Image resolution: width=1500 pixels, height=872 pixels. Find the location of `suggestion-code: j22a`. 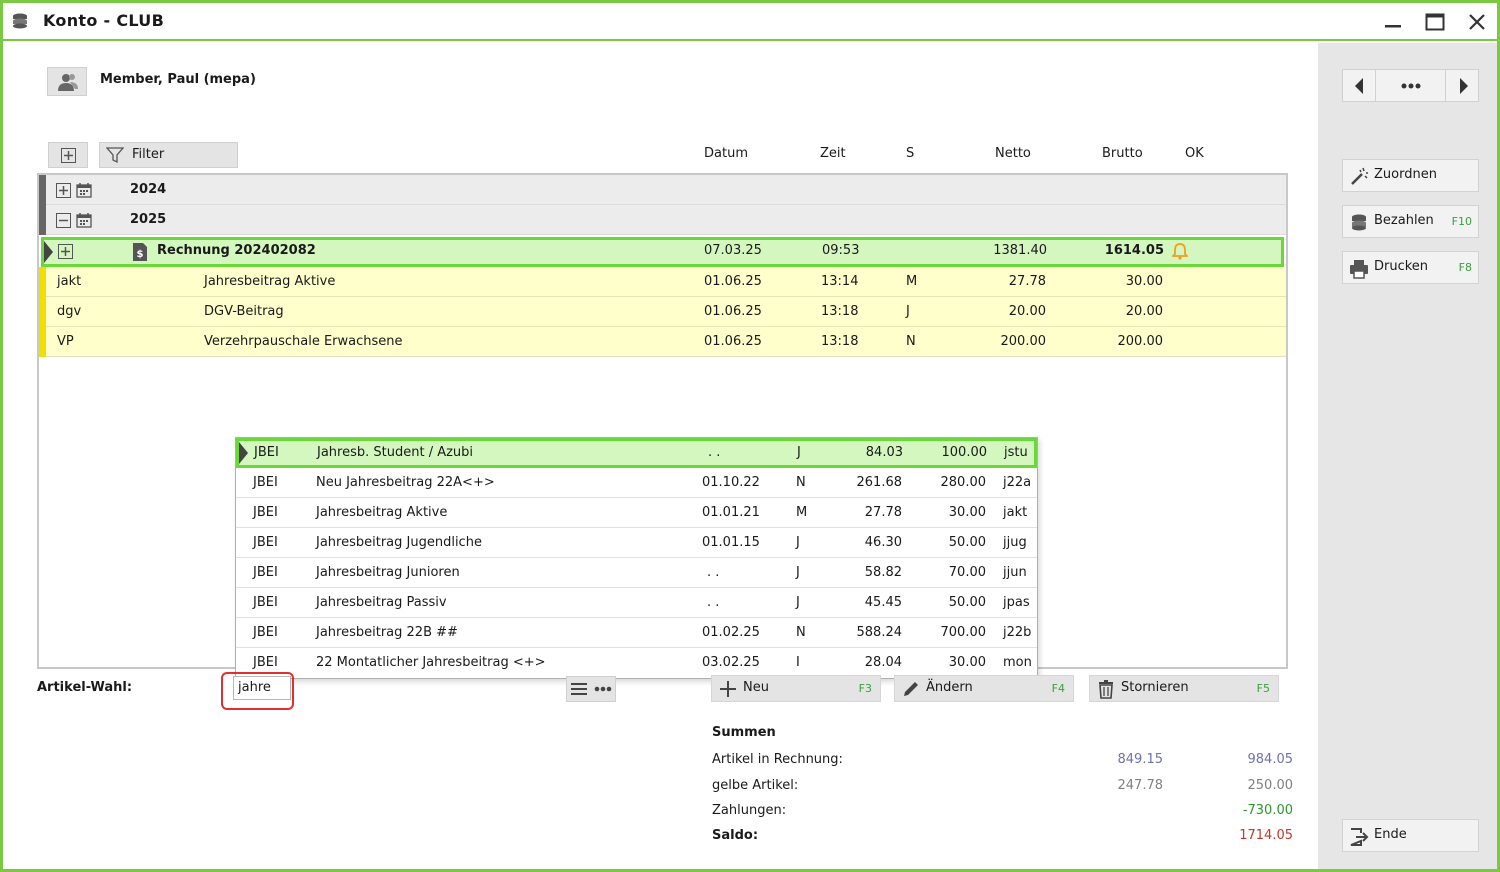

suggestion-code: j22a is located at coordinates (1017, 482).